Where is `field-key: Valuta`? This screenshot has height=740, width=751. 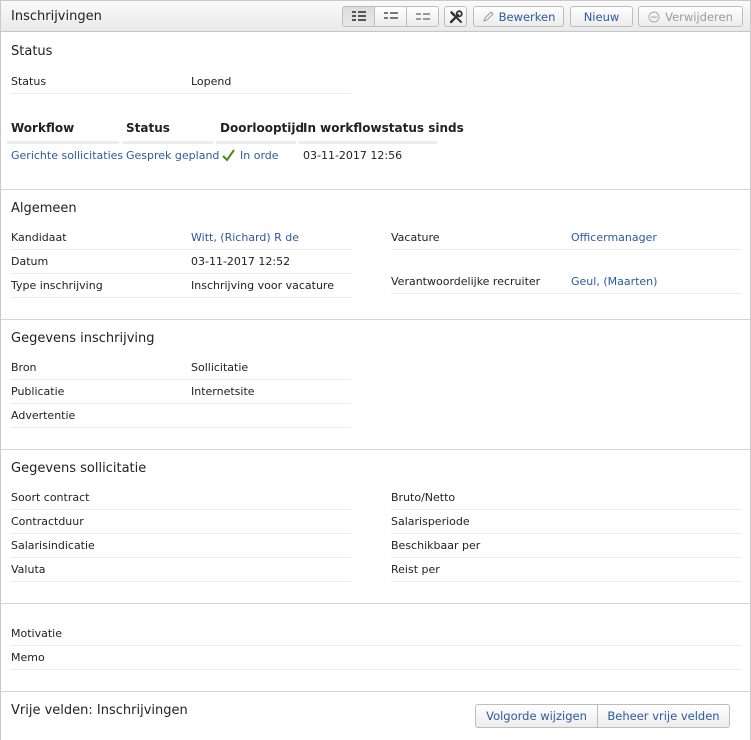
field-key: Valuta is located at coordinates (28, 569).